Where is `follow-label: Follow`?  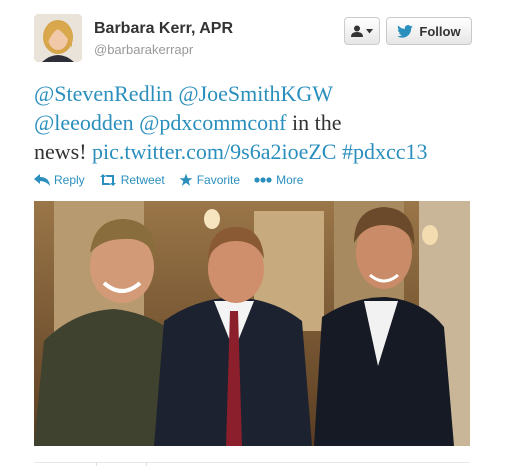
follow-label: Follow is located at coordinates (440, 31).